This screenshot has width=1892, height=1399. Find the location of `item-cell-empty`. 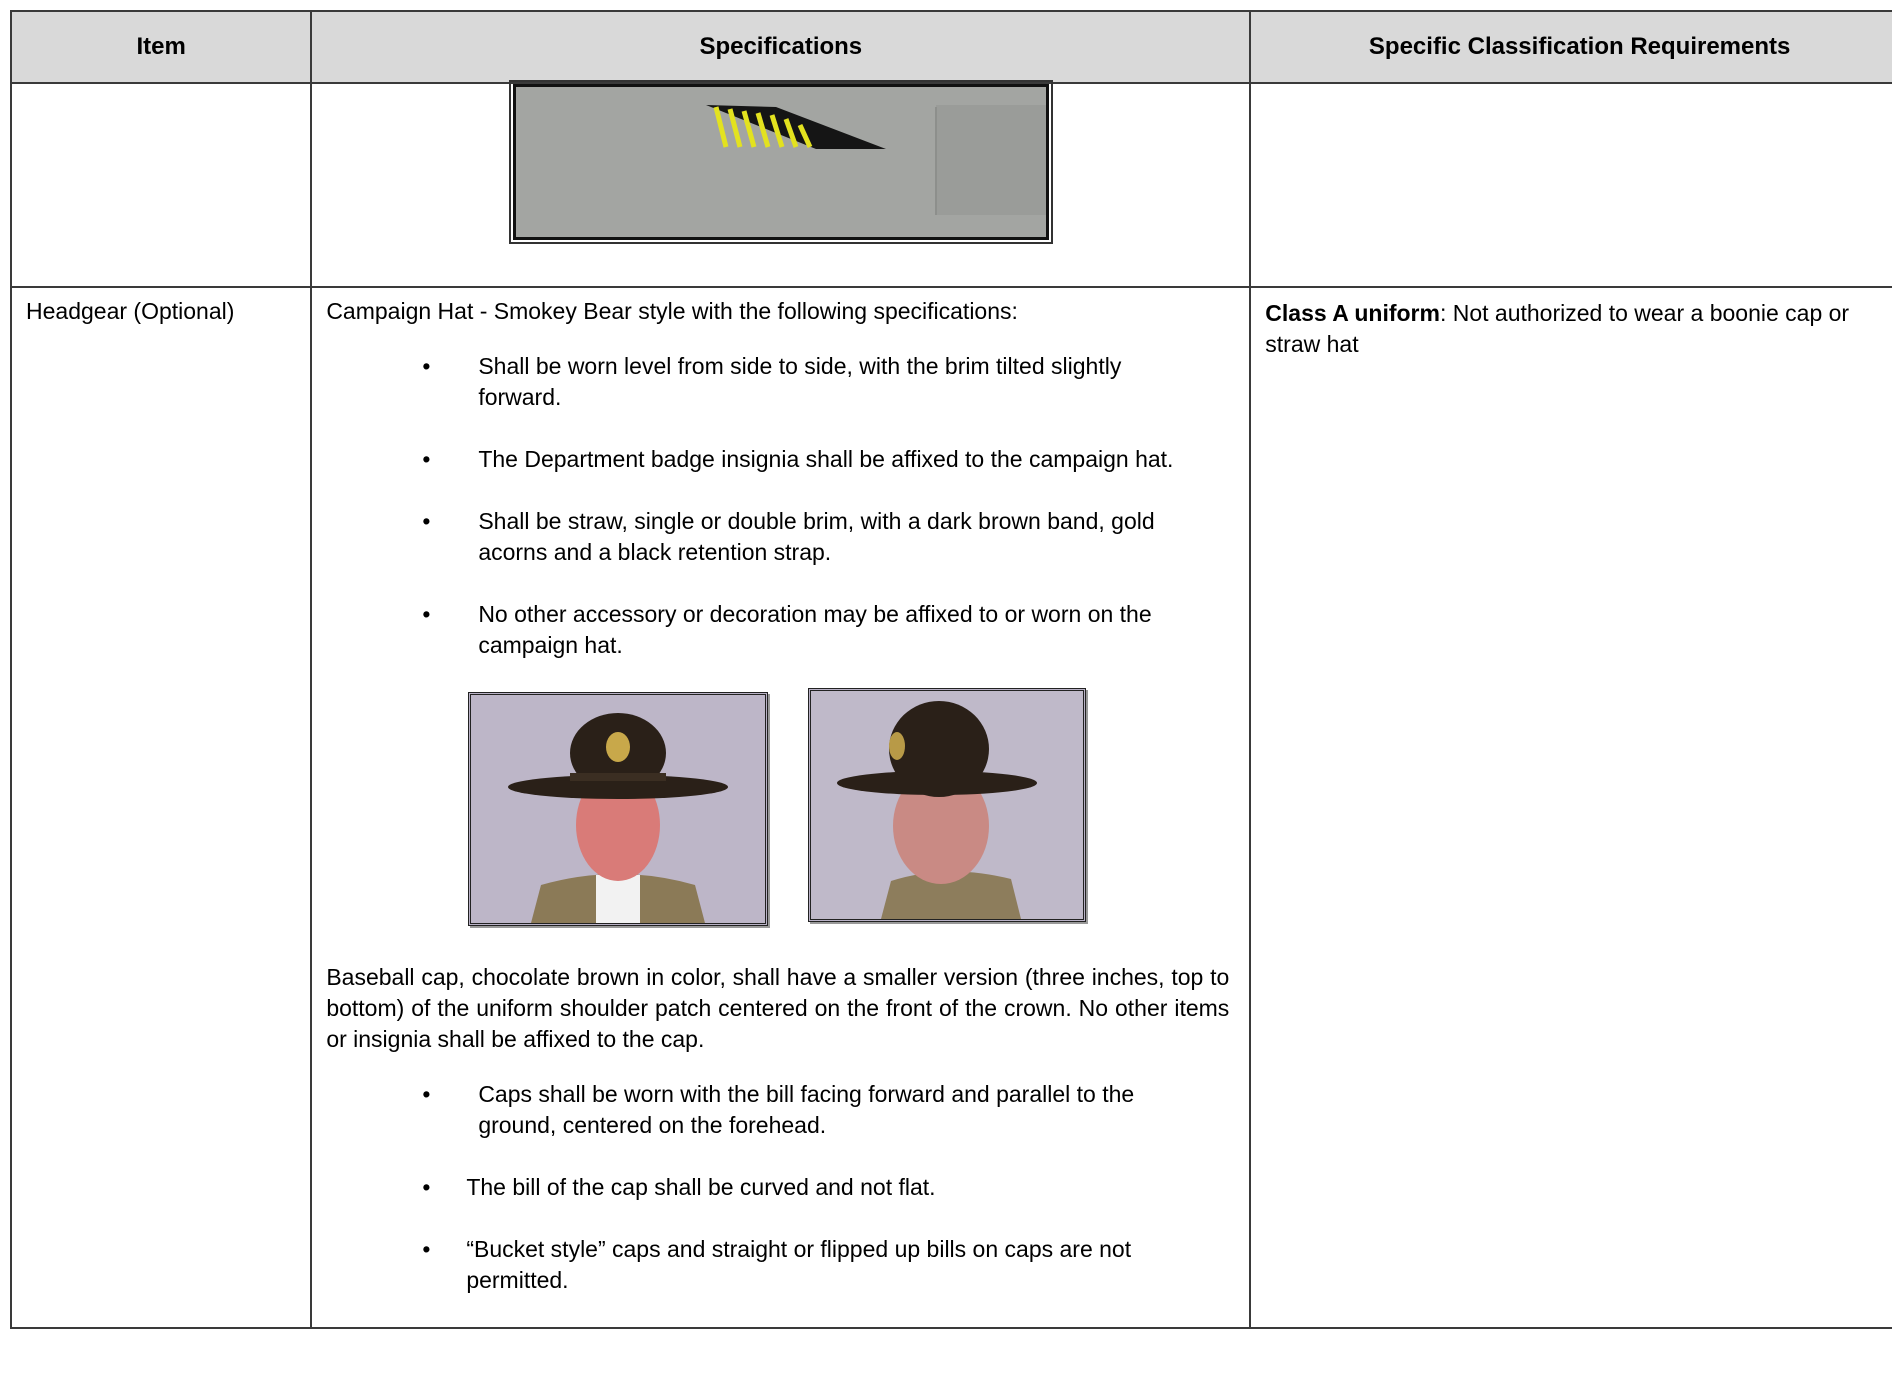

item-cell-empty is located at coordinates (161, 185).